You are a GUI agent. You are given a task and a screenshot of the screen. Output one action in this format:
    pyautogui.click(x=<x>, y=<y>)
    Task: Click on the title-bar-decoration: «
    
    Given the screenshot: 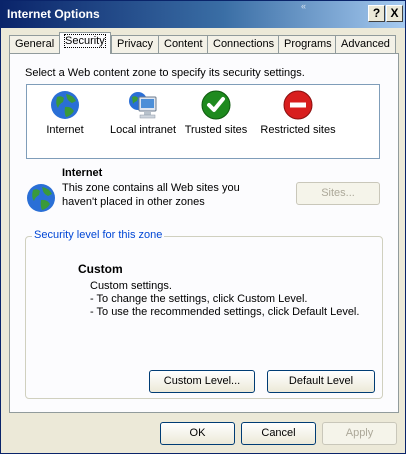 What is the action you would take?
    pyautogui.click(x=304, y=6)
    